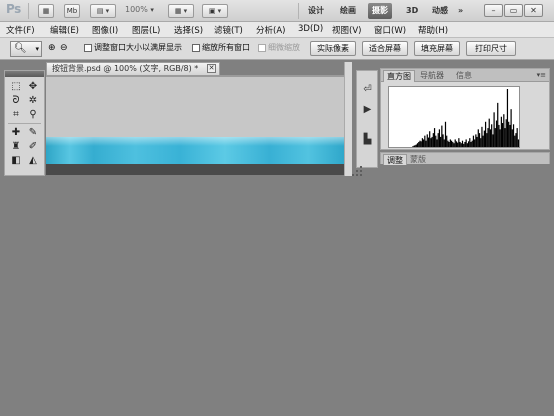  I want to click on fill-screen-button: 填充屏幕, so click(437, 48).